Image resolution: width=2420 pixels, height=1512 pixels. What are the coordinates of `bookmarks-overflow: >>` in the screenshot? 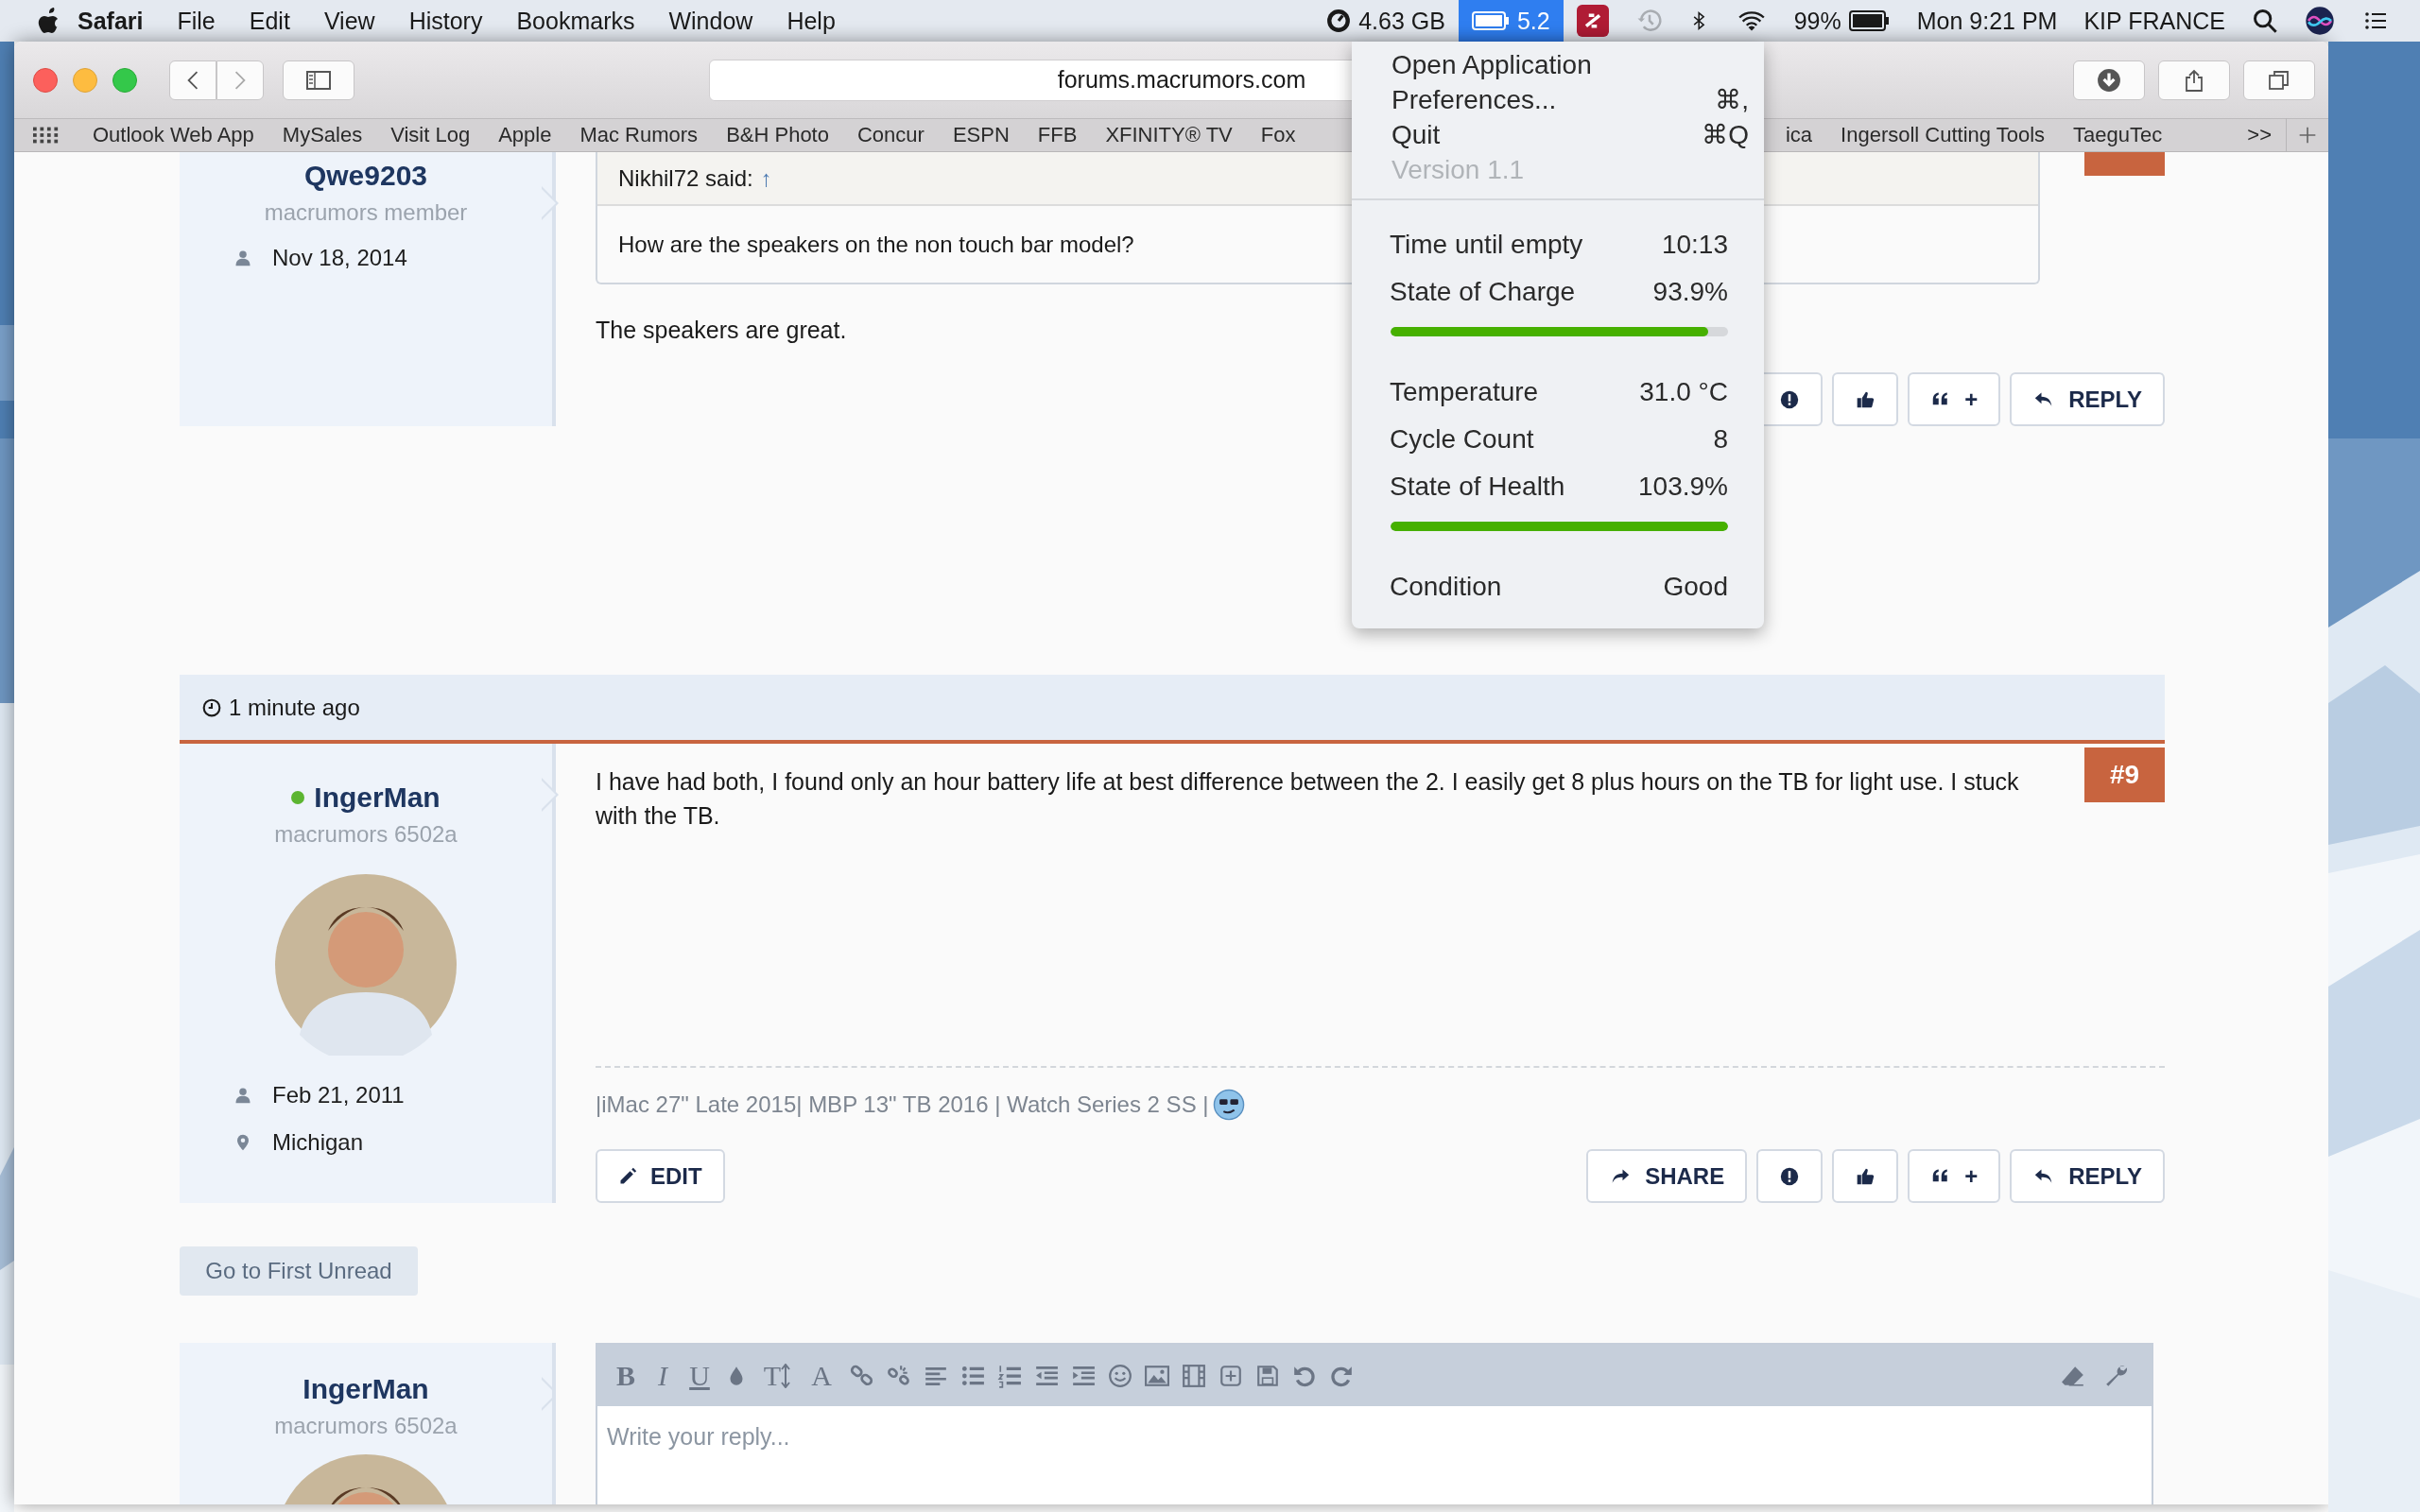 It's located at (2259, 135).